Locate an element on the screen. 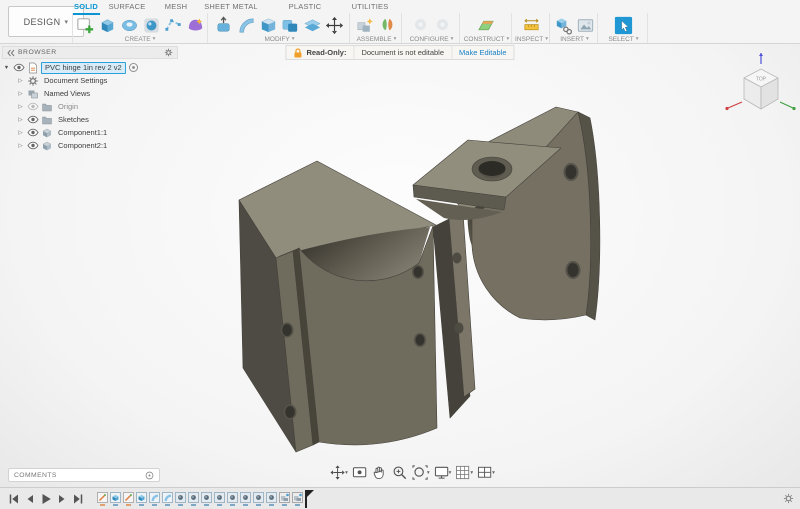 Image resolution: width=800 pixels, height=509 pixels. collapse-panel-icon is located at coordinates (11, 53).